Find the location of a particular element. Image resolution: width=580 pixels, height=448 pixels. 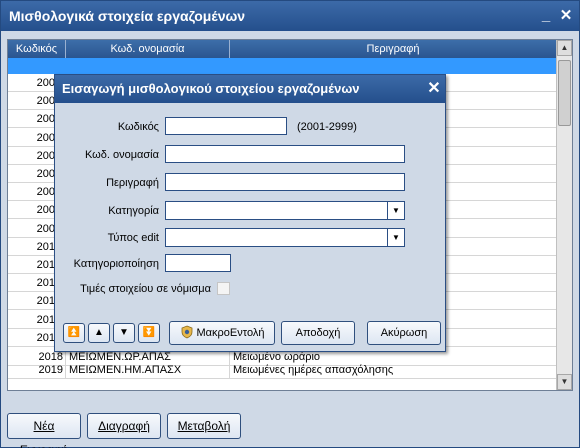

last-record-button: ⏬ is located at coordinates (149, 333).